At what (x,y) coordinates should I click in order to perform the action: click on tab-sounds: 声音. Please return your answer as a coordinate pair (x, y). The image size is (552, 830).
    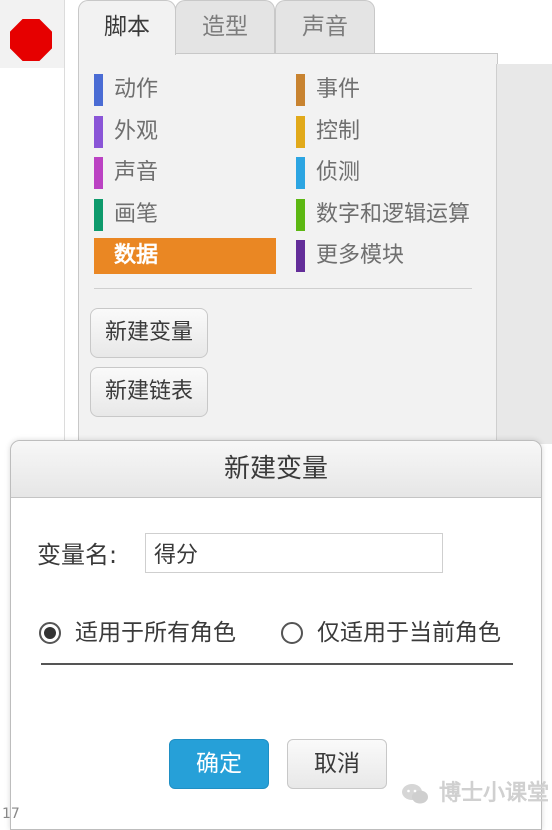
    Looking at the image, I should click on (325, 26).